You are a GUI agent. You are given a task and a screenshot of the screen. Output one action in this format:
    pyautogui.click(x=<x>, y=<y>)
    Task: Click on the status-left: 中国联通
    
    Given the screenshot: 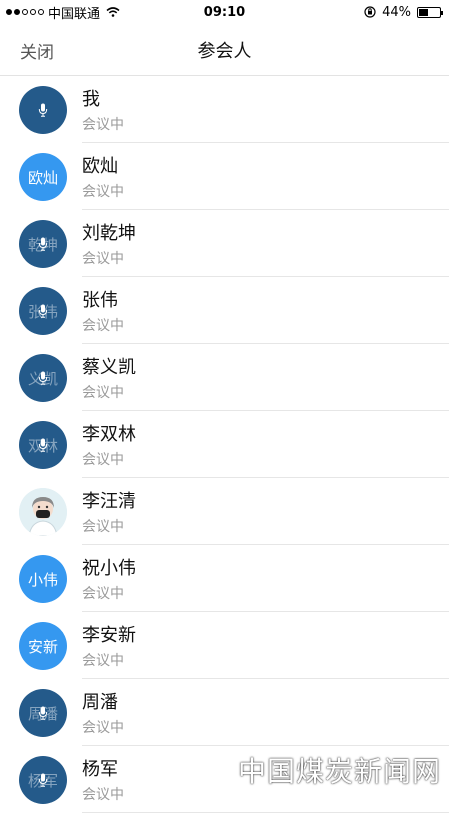 What is the action you would take?
    pyautogui.click(x=60, y=12)
    